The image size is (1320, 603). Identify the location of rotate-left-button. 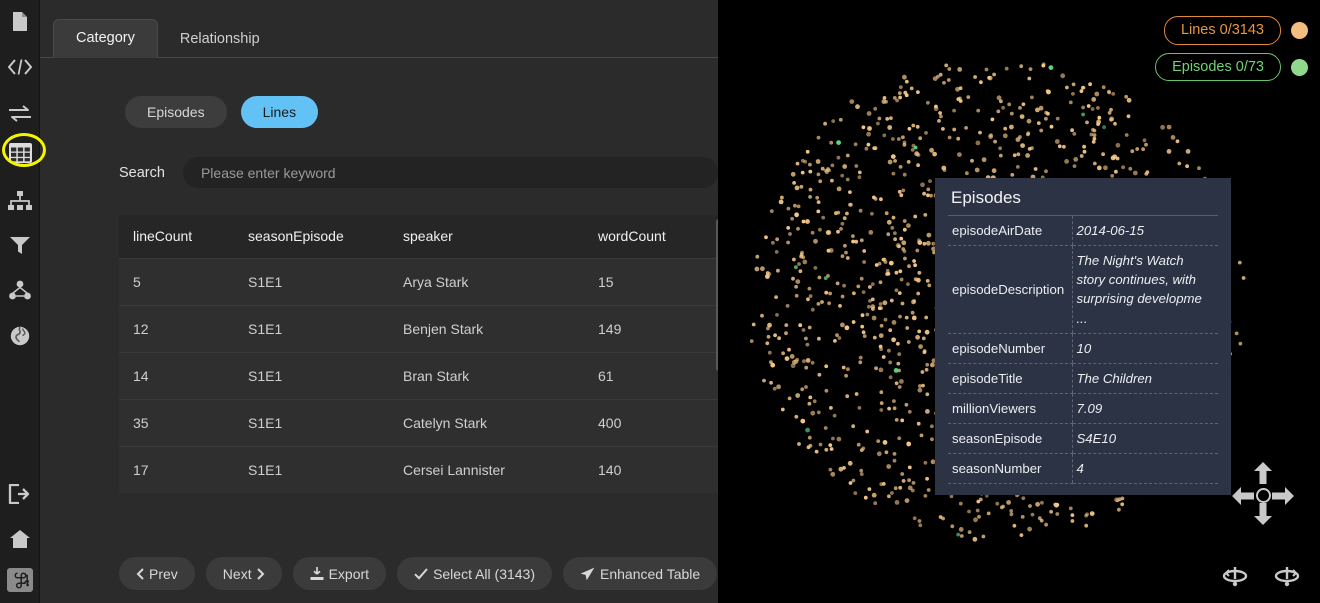
(1235, 578).